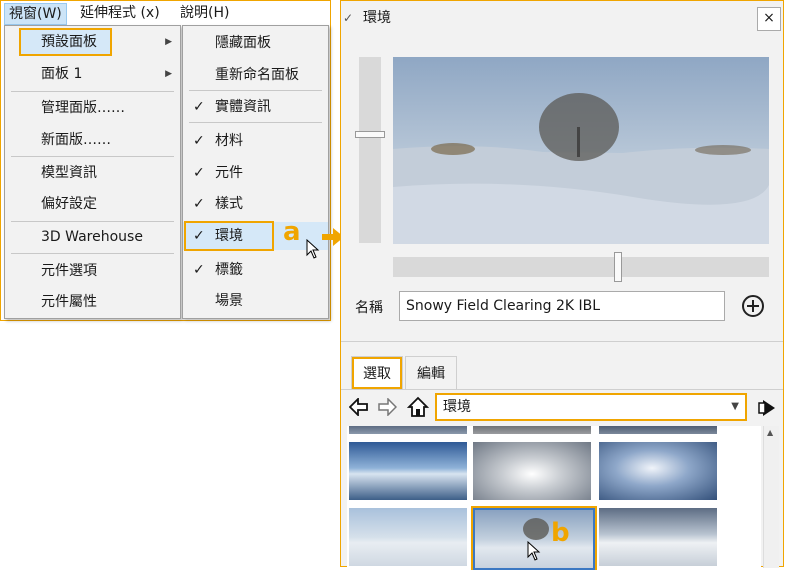  What do you see at coordinates (92, 237) in the screenshot?
I see `menu-item-3d-warehouse: 3D Warehouse` at bounding box center [92, 237].